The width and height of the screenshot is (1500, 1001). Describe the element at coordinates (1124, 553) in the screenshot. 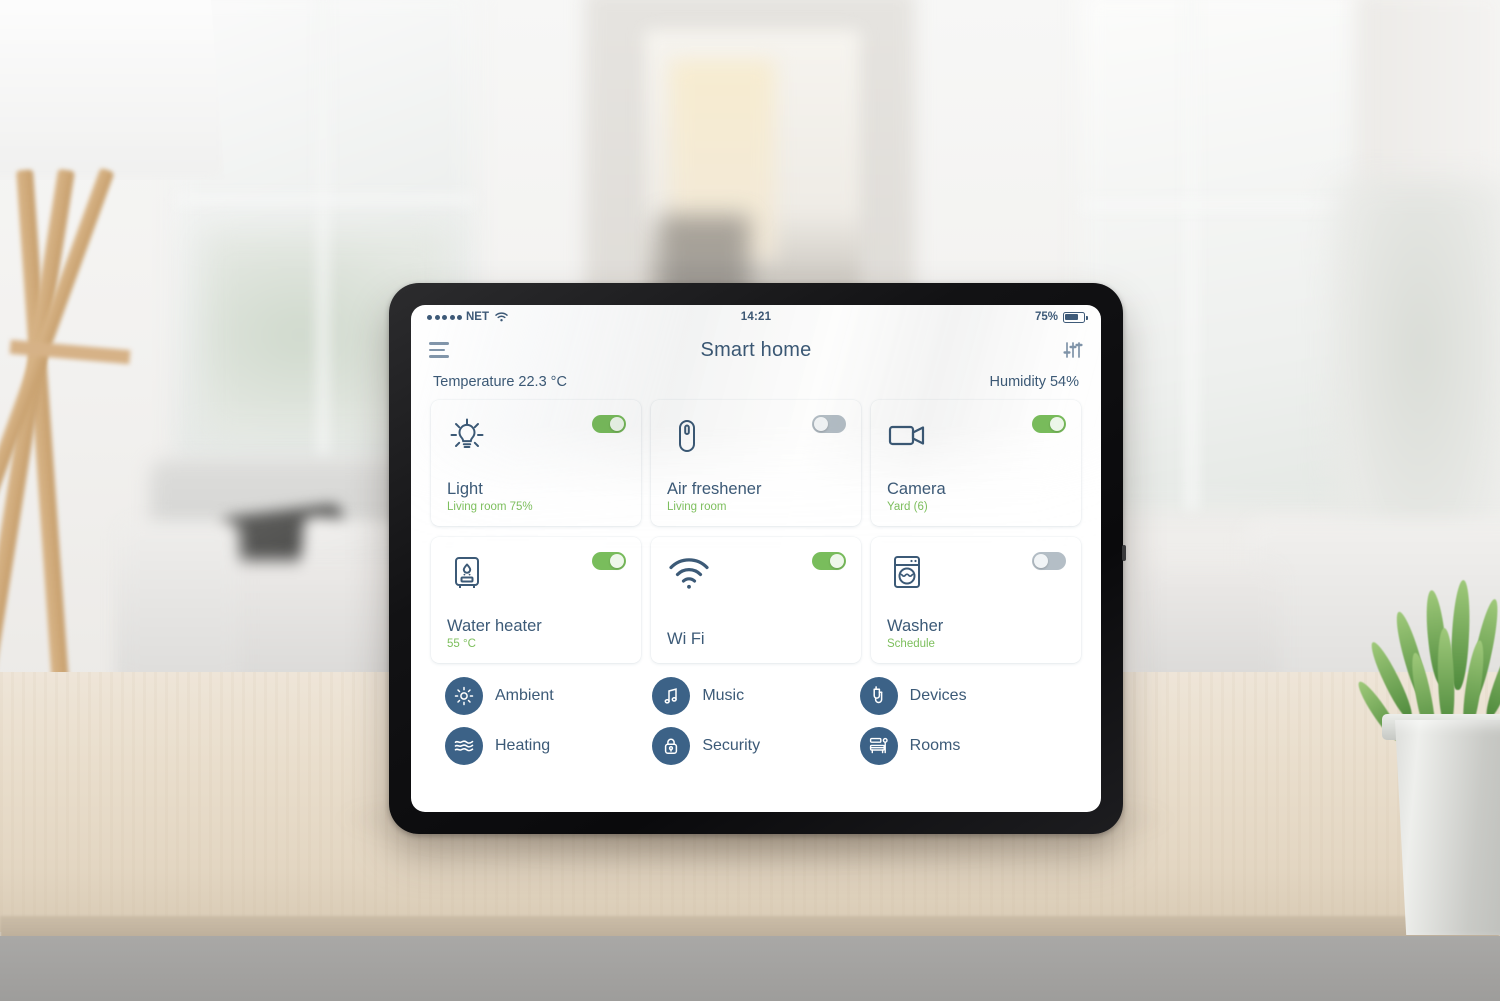

I see `tablet-power-button` at that location.